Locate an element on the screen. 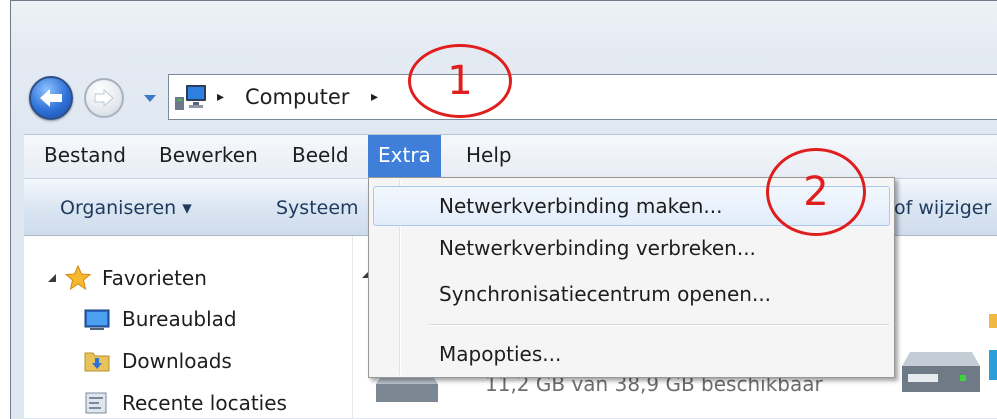 The image size is (997, 419). chevron-down-icon is located at coordinates (150, 98).